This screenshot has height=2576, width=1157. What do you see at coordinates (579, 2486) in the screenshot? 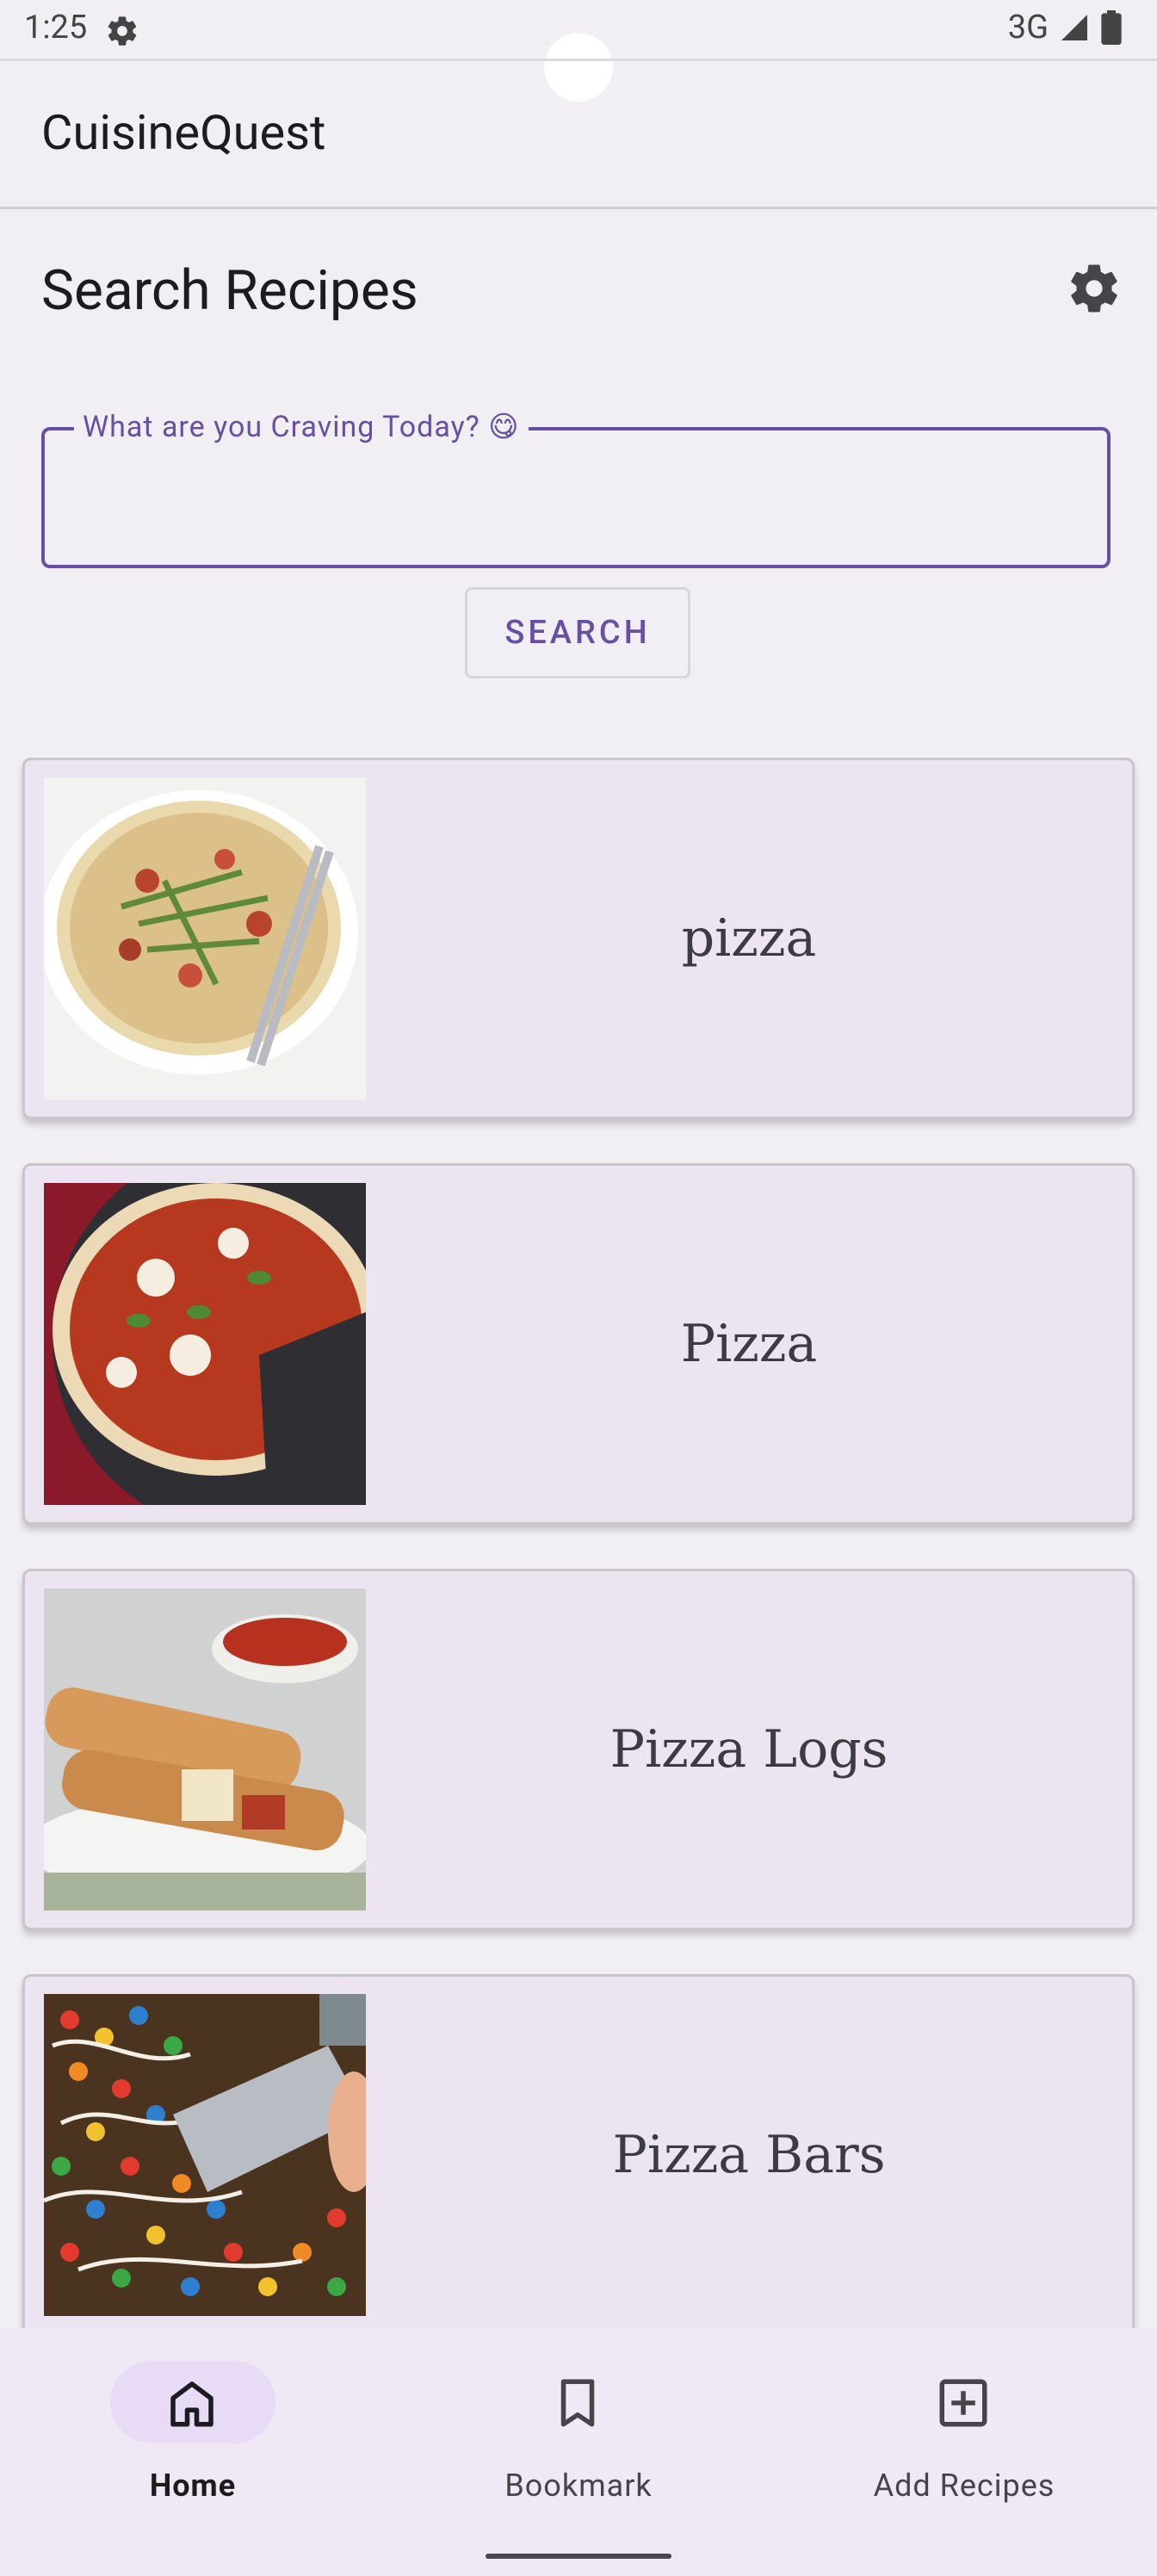
I see `nav-label-bookmark: Bookmark` at bounding box center [579, 2486].